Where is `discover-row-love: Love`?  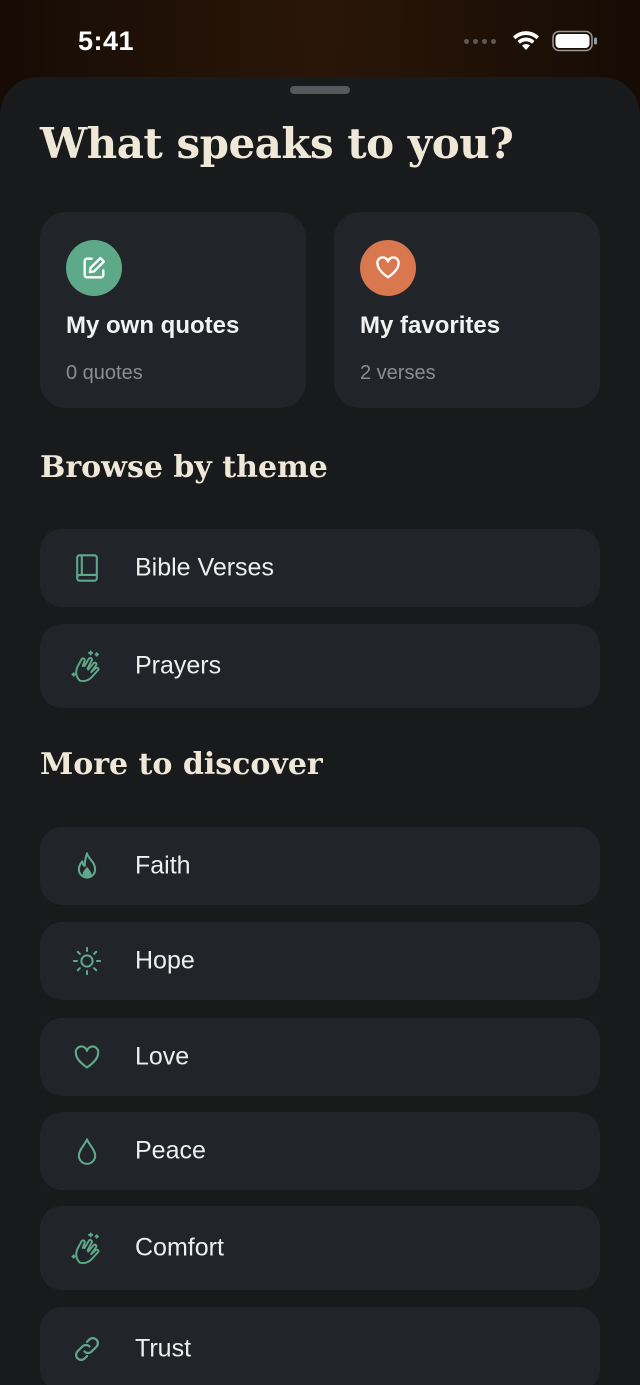
discover-row-love: Love is located at coordinates (320, 1057).